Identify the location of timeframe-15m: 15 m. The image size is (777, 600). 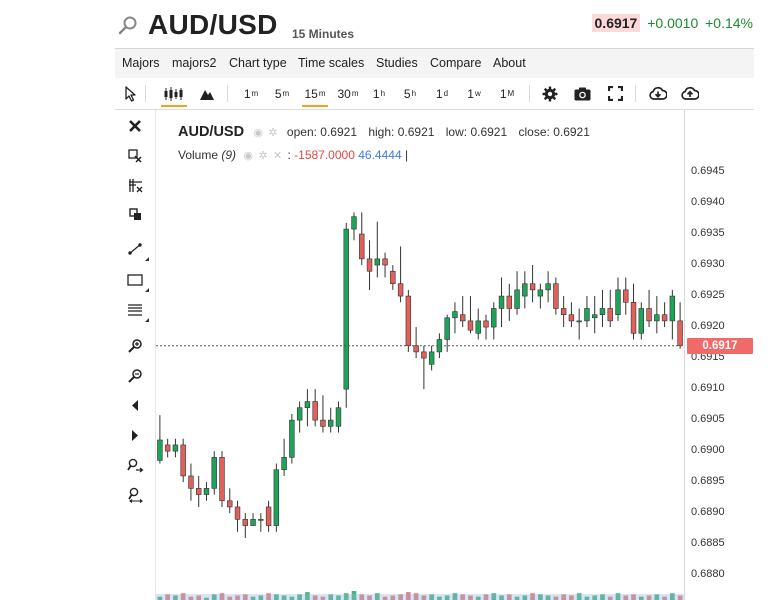
(315, 93).